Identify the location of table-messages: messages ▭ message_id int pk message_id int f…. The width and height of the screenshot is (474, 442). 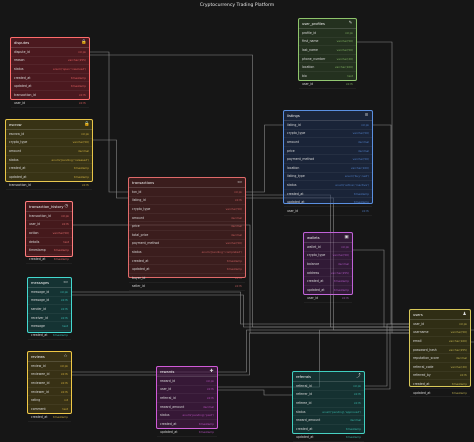
(49, 308).